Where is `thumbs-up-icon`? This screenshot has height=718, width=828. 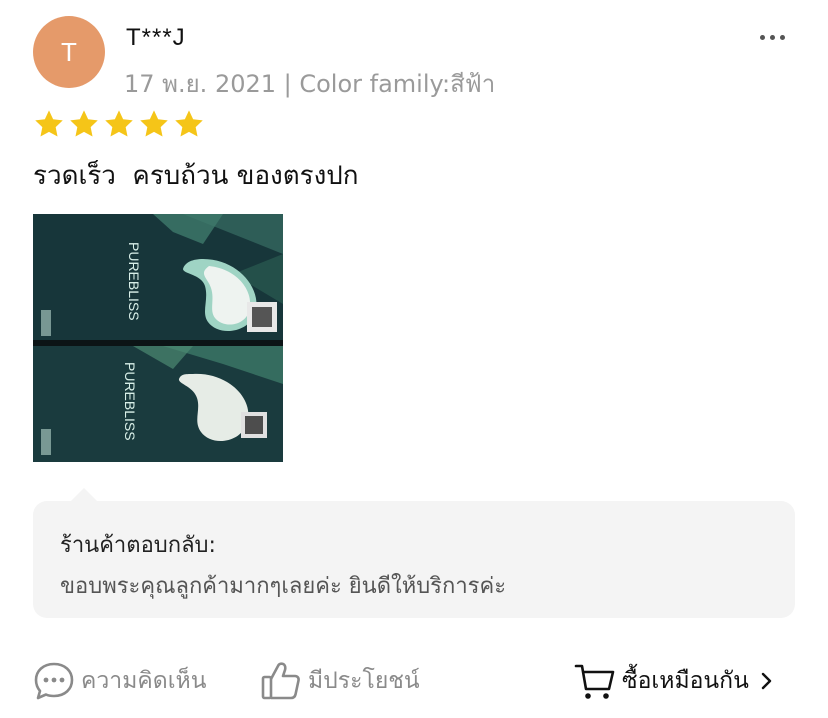 thumbs-up-icon is located at coordinates (280, 681).